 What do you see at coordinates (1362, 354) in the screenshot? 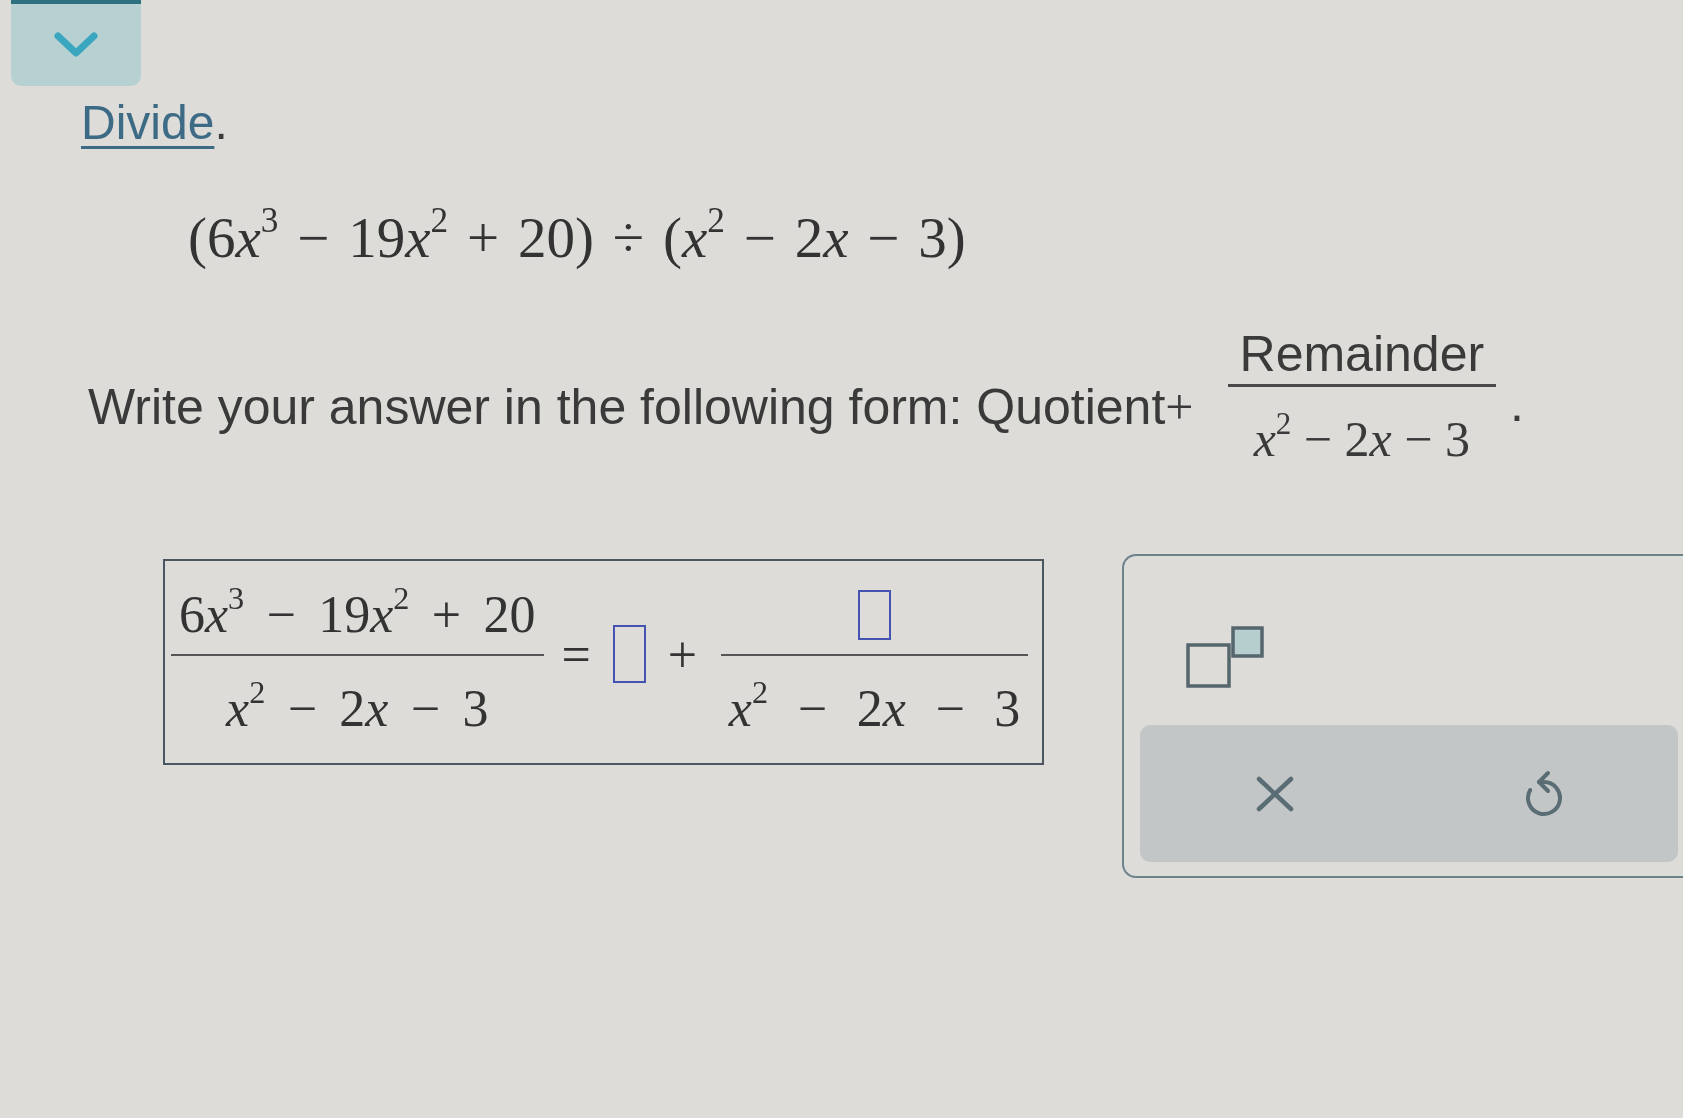
I see `fraction-numerator: Remainder` at bounding box center [1362, 354].